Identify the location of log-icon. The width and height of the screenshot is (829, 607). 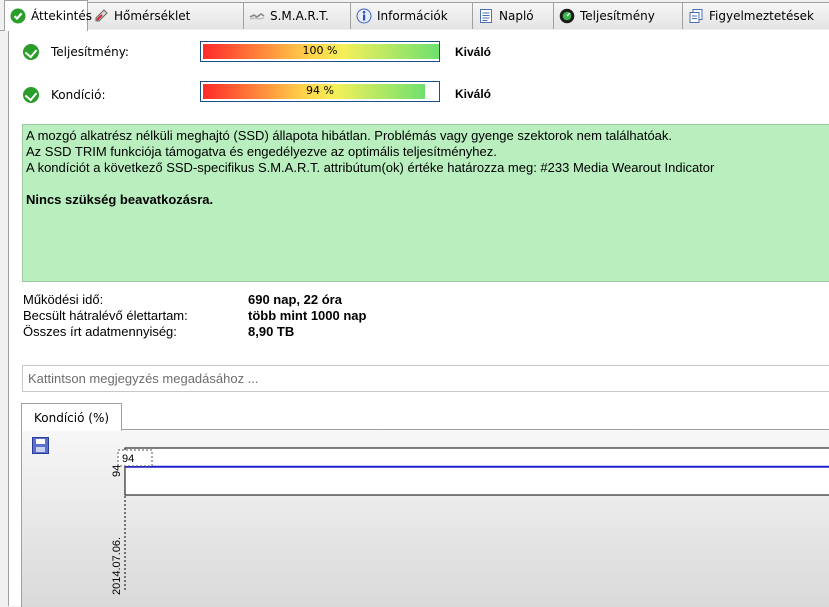
(486, 16).